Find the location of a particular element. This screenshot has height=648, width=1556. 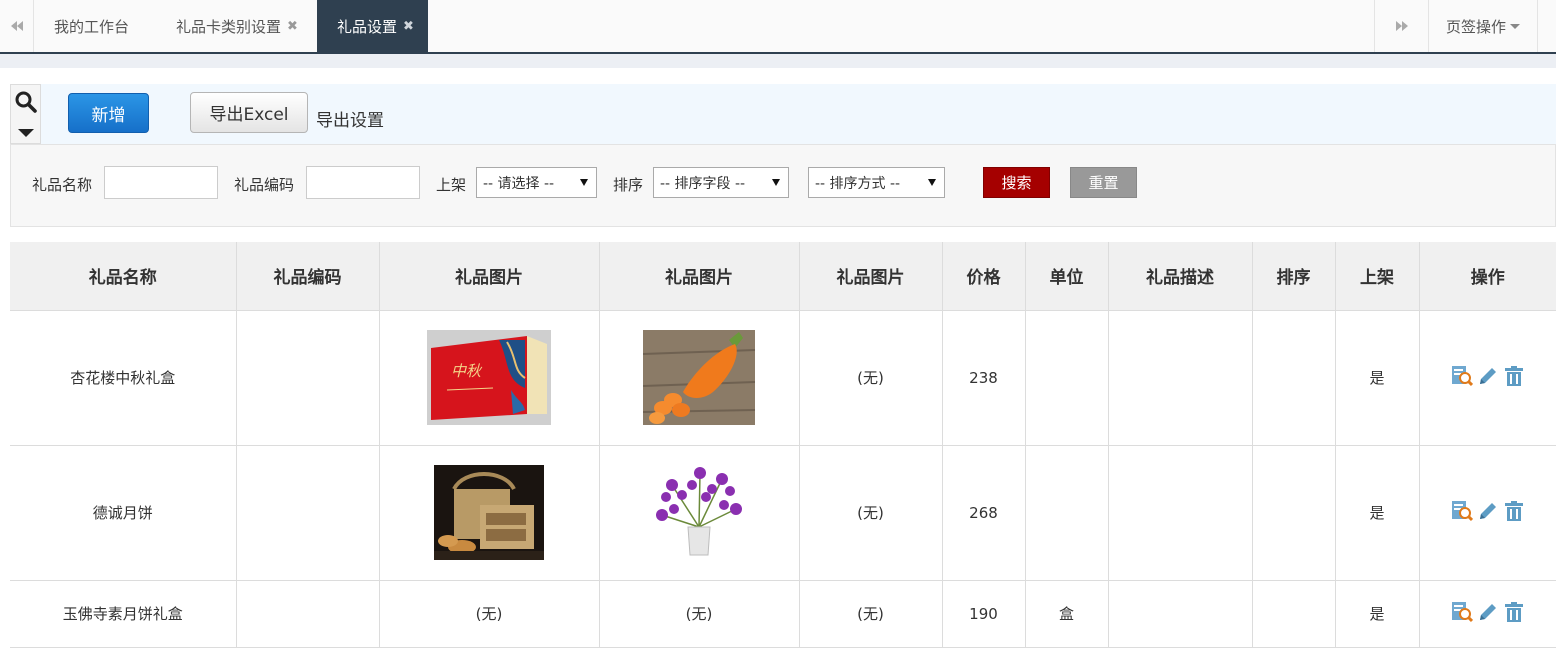

tab-gift-settings: 礼品设置 ✖ is located at coordinates (372, 26).